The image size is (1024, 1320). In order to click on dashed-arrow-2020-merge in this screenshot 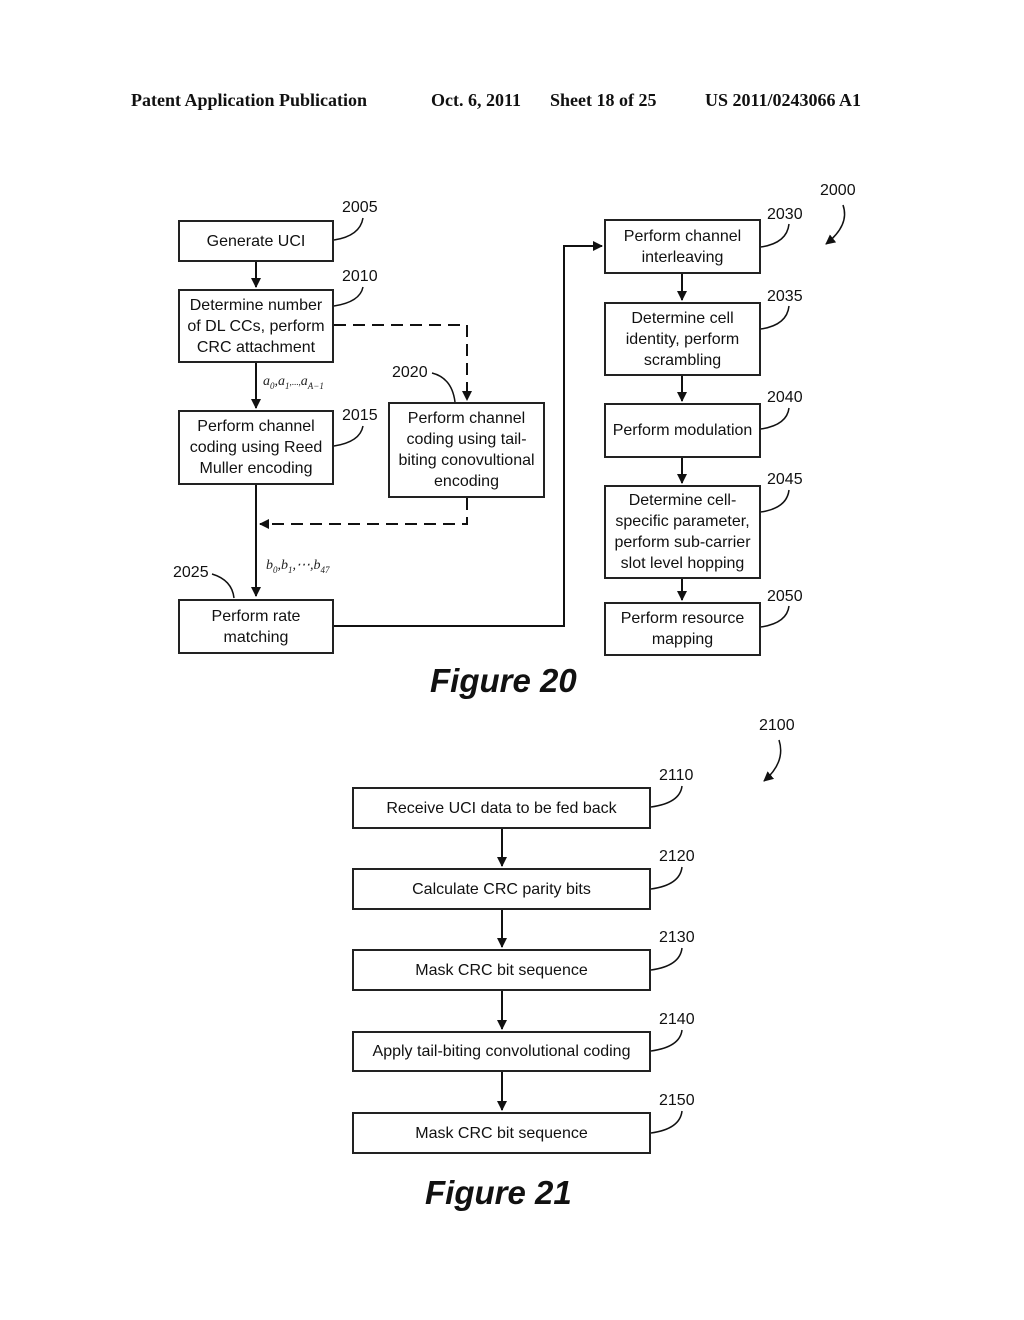, I will do `click(363, 513)`.